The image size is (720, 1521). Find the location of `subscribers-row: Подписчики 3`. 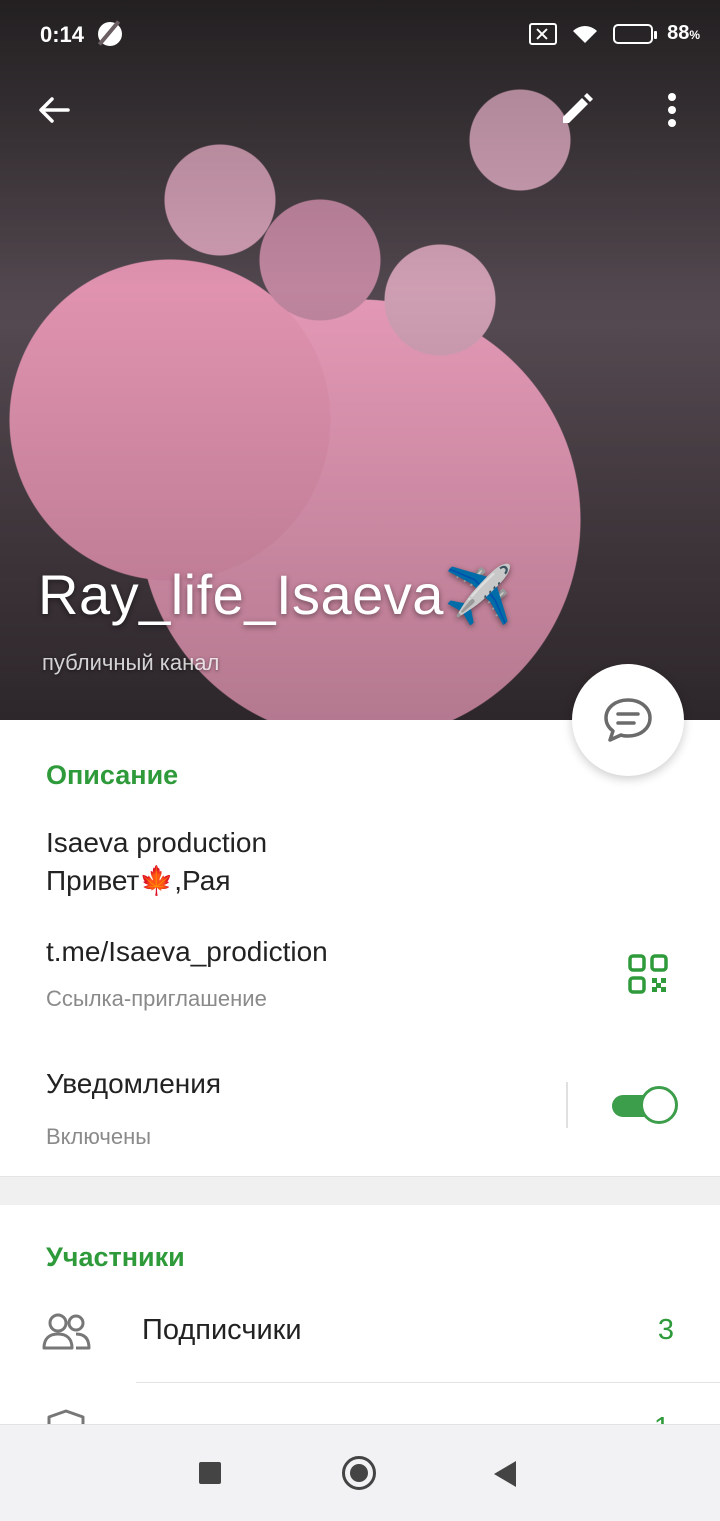

subscribers-row: Подписчики 3 is located at coordinates (360, 1350).